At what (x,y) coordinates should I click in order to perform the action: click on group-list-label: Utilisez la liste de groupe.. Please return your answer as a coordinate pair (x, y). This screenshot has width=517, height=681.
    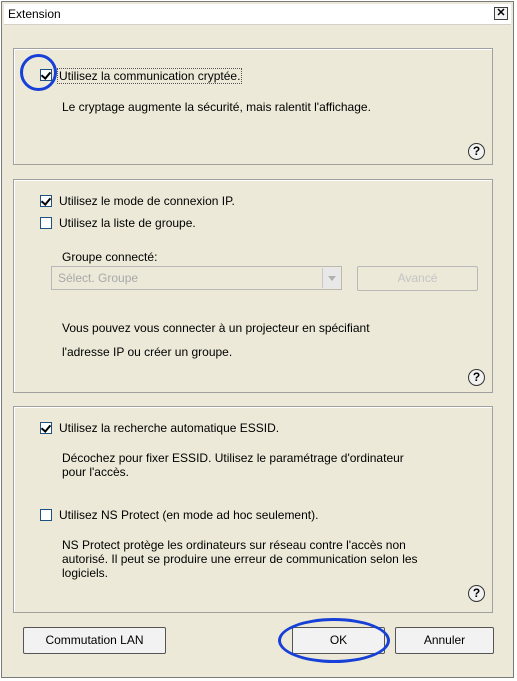
    Looking at the image, I should click on (127, 223).